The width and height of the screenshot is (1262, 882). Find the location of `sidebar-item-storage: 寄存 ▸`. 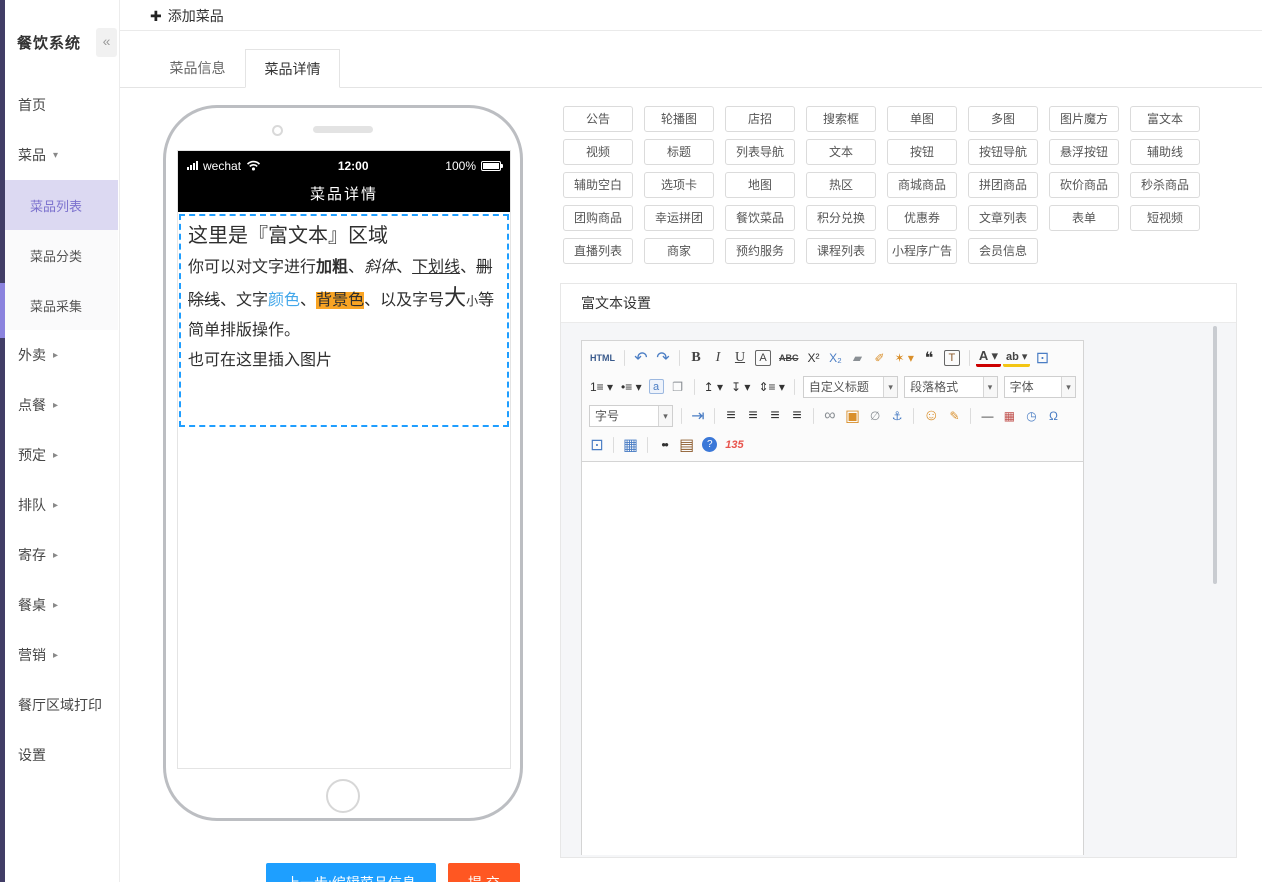

sidebar-item-storage: 寄存 ▸ is located at coordinates (61, 555).